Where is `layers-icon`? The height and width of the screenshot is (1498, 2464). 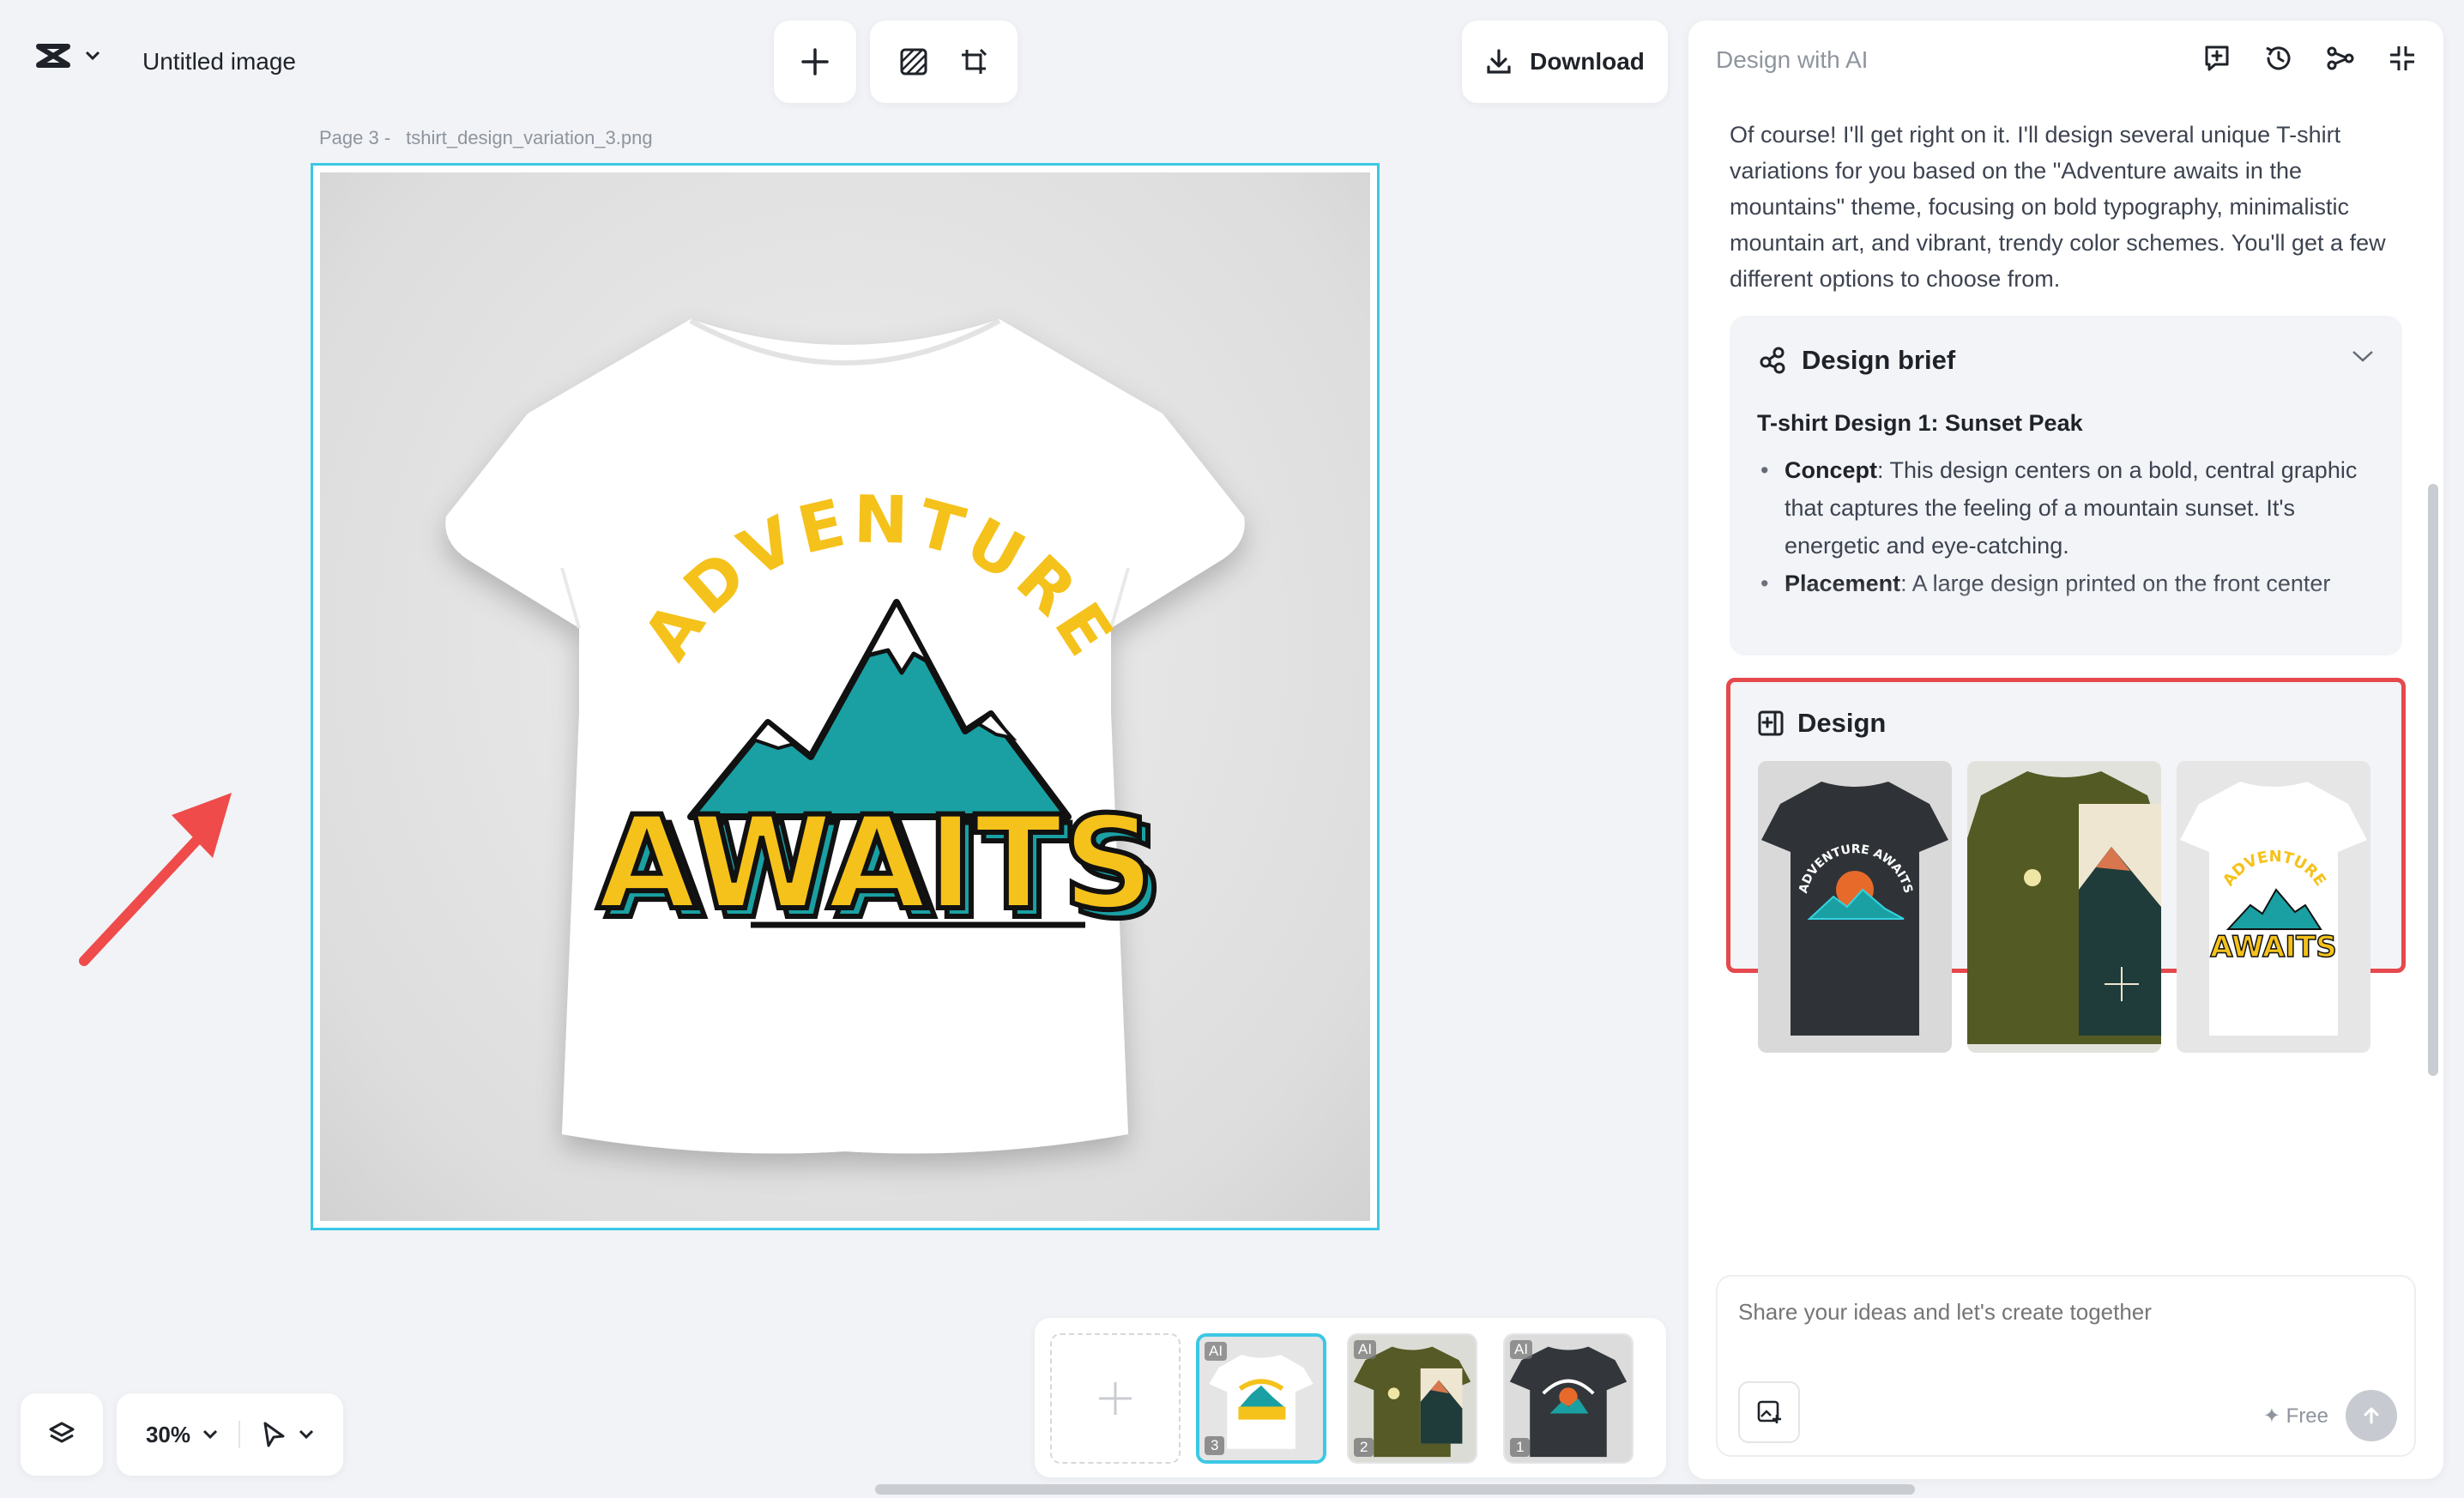 layers-icon is located at coordinates (62, 1432).